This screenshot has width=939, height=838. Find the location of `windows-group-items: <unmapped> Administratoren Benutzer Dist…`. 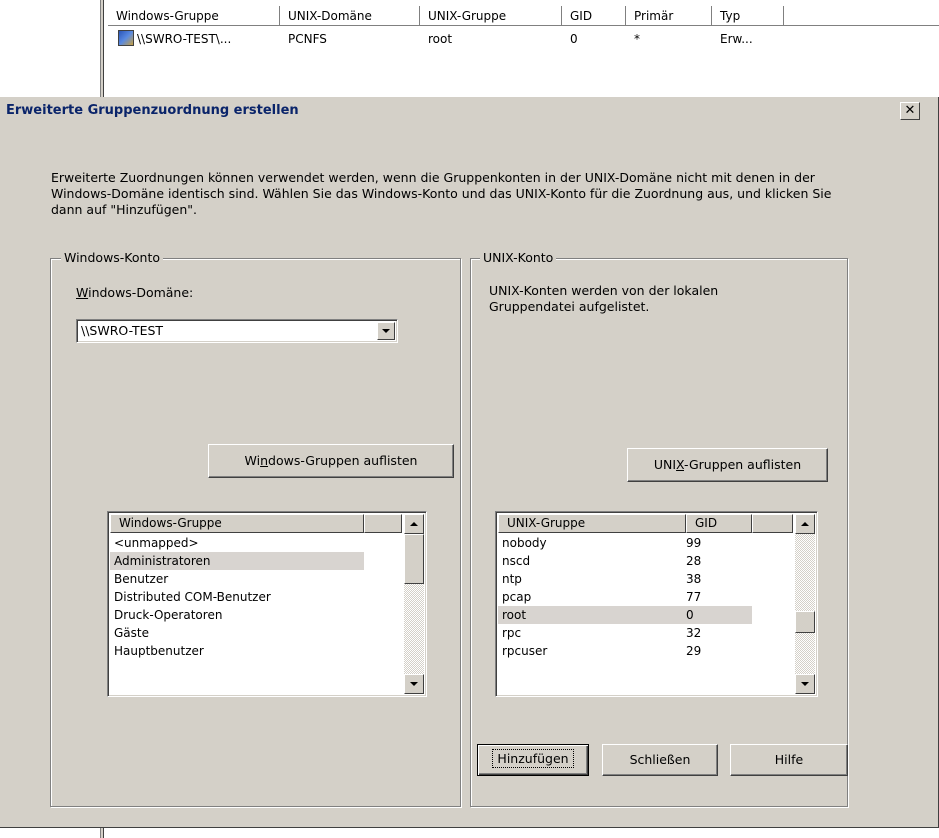

windows-group-items: <unmapped> Administratoren Benutzer Dist… is located at coordinates (257, 597).